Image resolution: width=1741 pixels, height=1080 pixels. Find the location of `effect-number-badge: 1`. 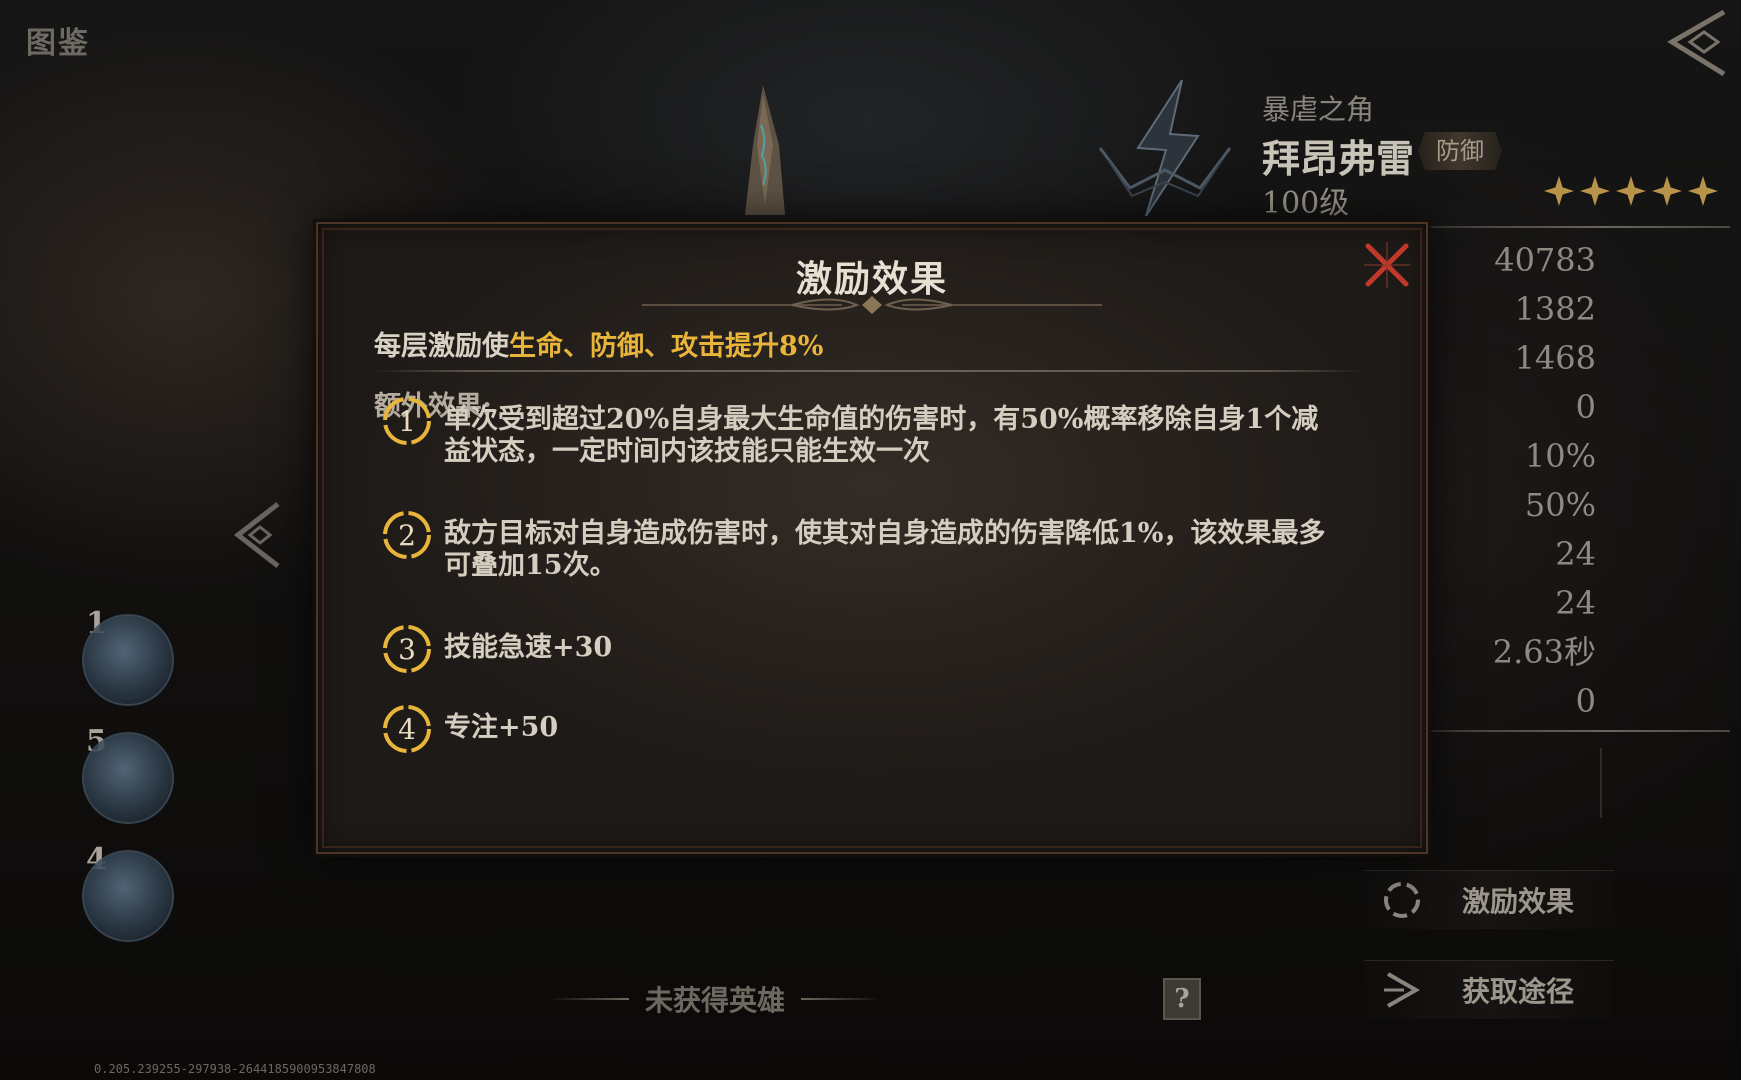

effect-number-badge: 1 is located at coordinates (407, 421).